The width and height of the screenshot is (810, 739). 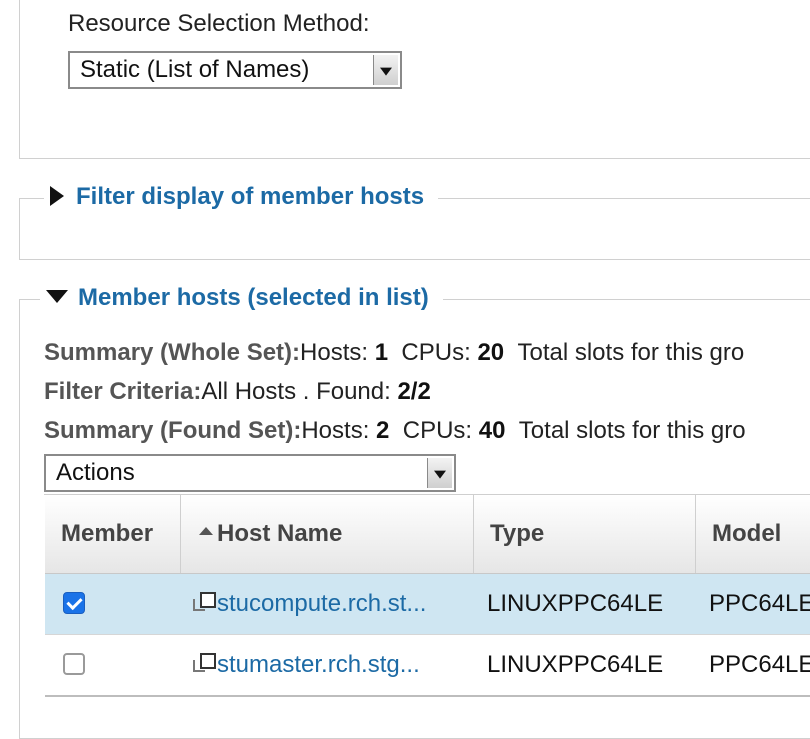 What do you see at coordinates (492, 430) in the screenshot?
I see `cpus-count: 40` at bounding box center [492, 430].